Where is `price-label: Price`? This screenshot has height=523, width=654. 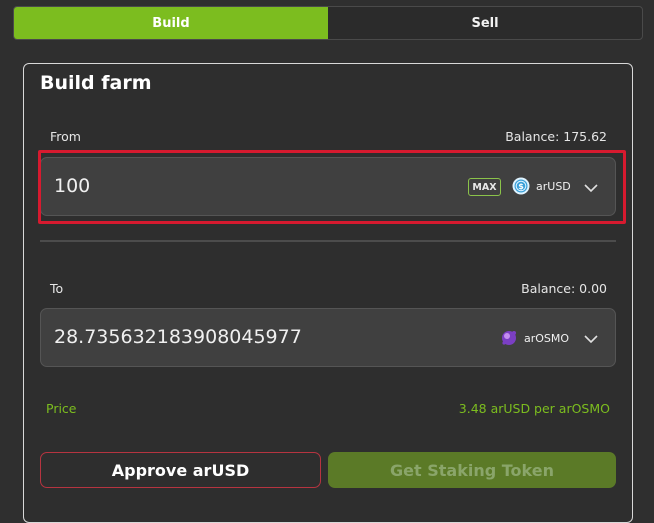 price-label: Price is located at coordinates (61, 408).